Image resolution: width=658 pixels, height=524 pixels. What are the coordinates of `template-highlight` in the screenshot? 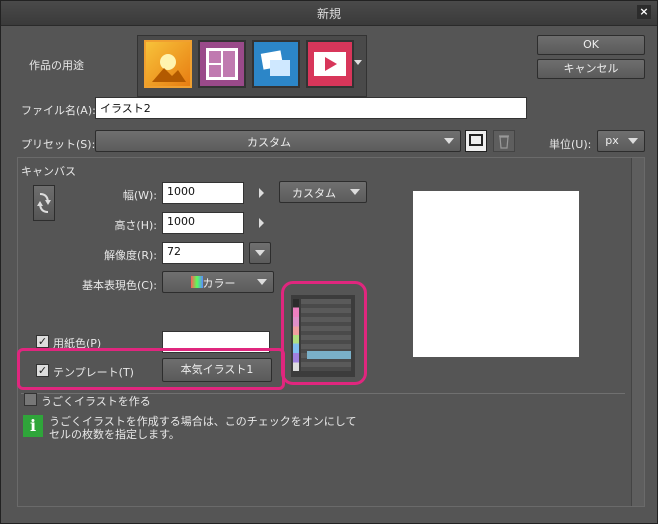 It's located at (151, 369).